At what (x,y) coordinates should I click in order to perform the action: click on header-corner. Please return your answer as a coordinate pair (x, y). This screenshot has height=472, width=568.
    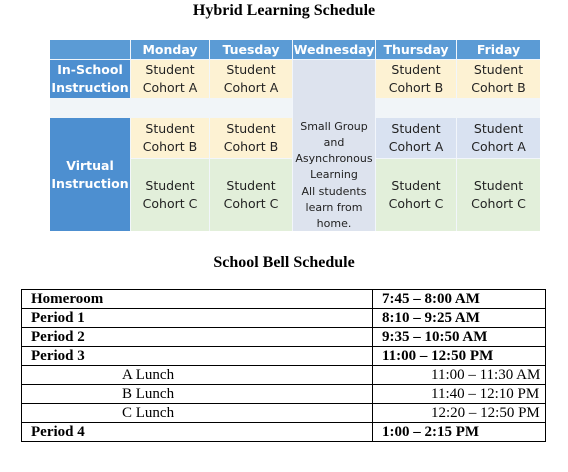
    Looking at the image, I should click on (90, 49).